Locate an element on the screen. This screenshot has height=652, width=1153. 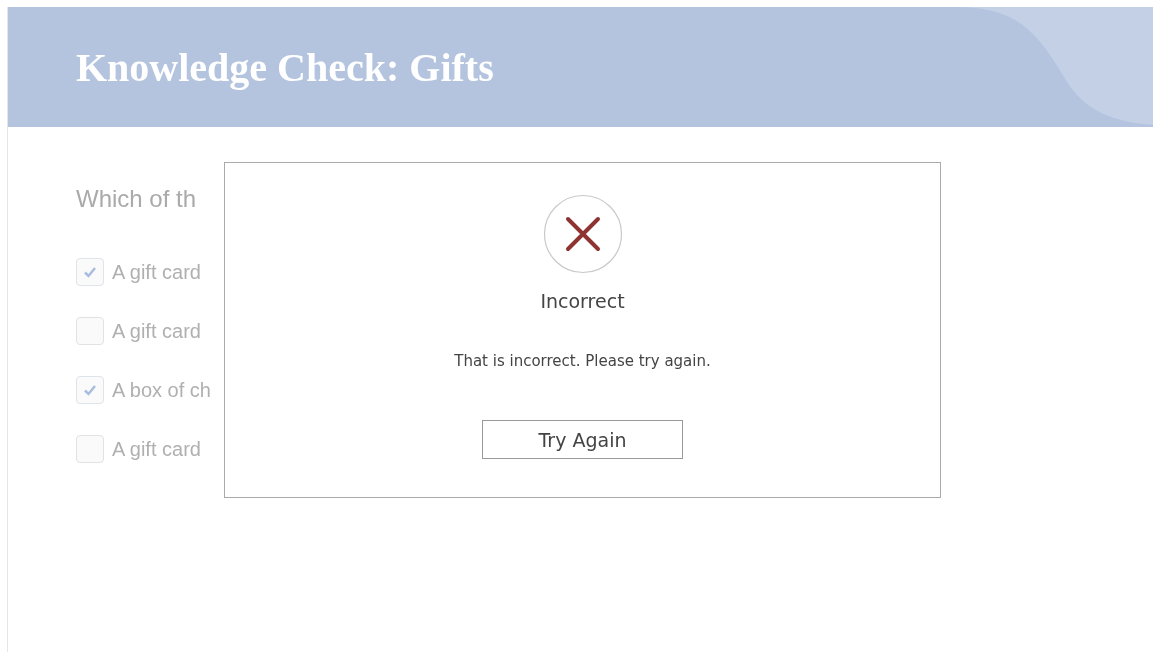
try-again-button: Try Again is located at coordinates (582, 439).